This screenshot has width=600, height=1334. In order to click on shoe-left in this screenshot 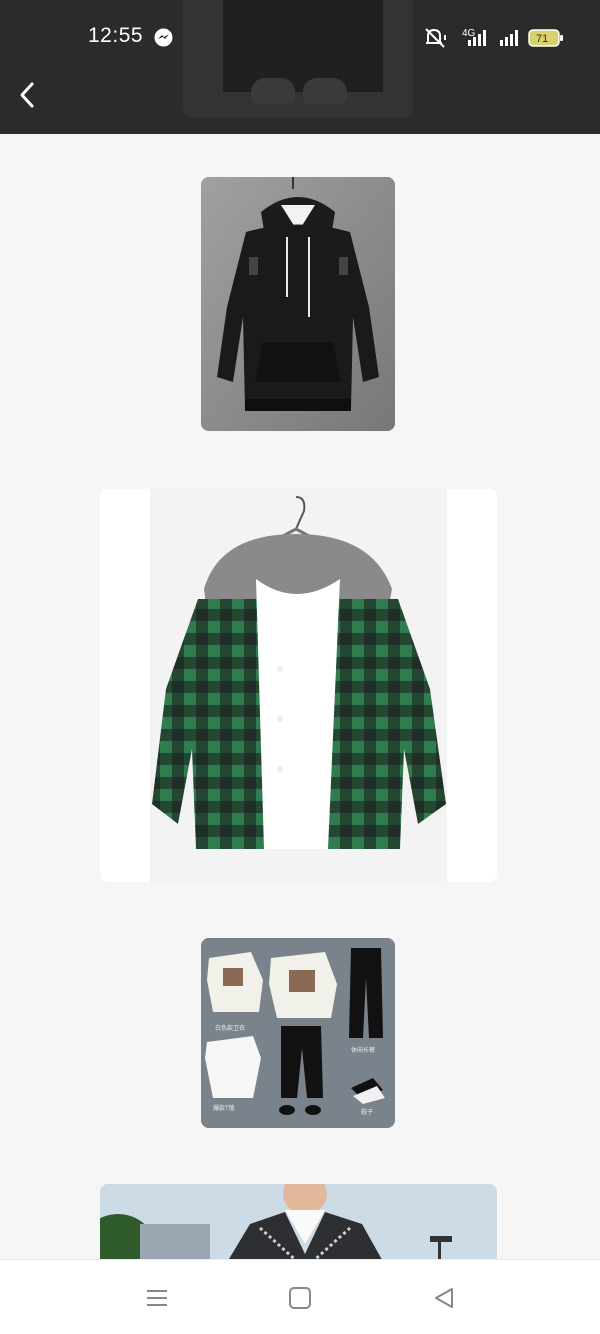, I will do `click(273, 91)`.